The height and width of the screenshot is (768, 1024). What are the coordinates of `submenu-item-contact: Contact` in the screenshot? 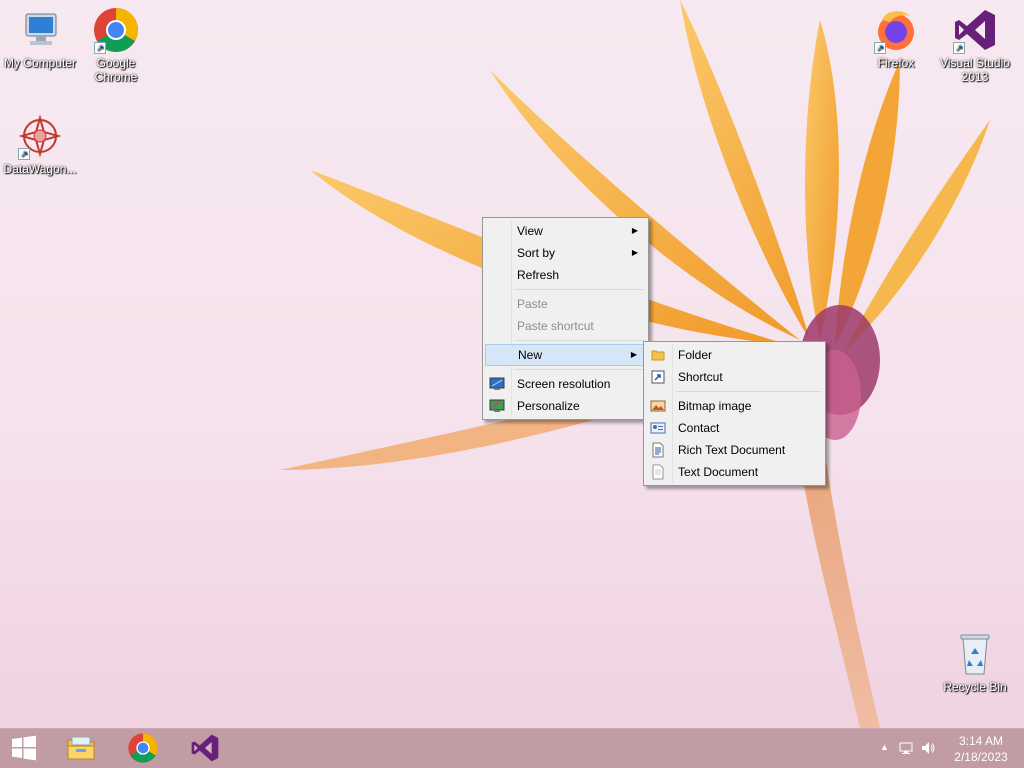 It's located at (734, 428).